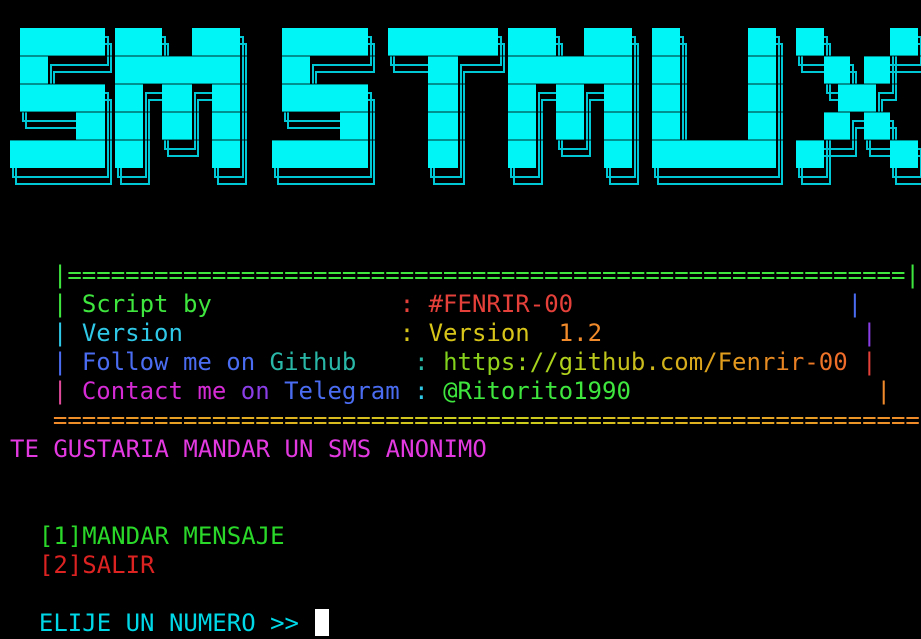  Describe the element at coordinates (322, 622) in the screenshot. I see `terminal-cursor` at that location.